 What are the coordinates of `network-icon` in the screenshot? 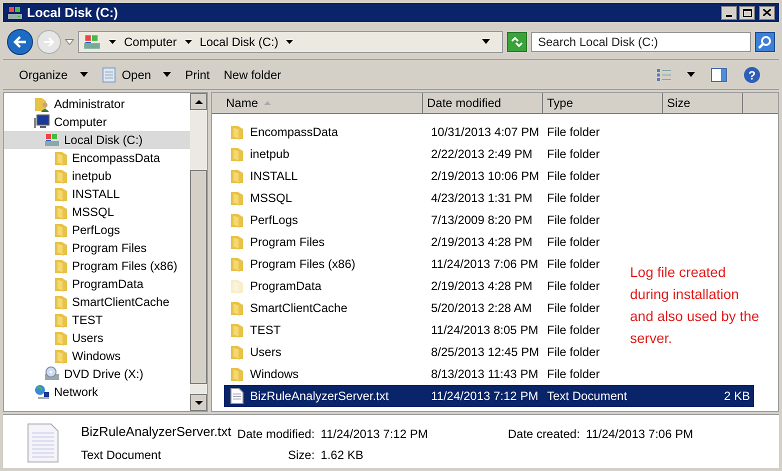 It's located at (42, 392).